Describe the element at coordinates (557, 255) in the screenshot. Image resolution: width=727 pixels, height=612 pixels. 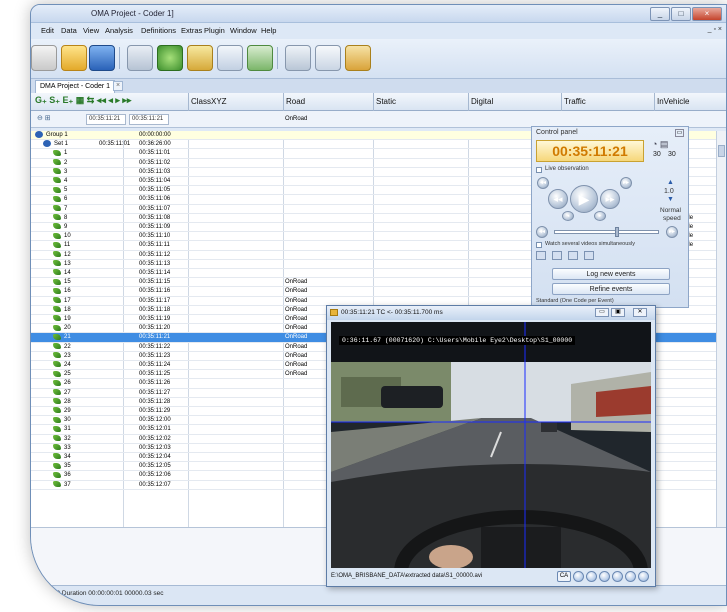
I see `picture-icon` at that location.